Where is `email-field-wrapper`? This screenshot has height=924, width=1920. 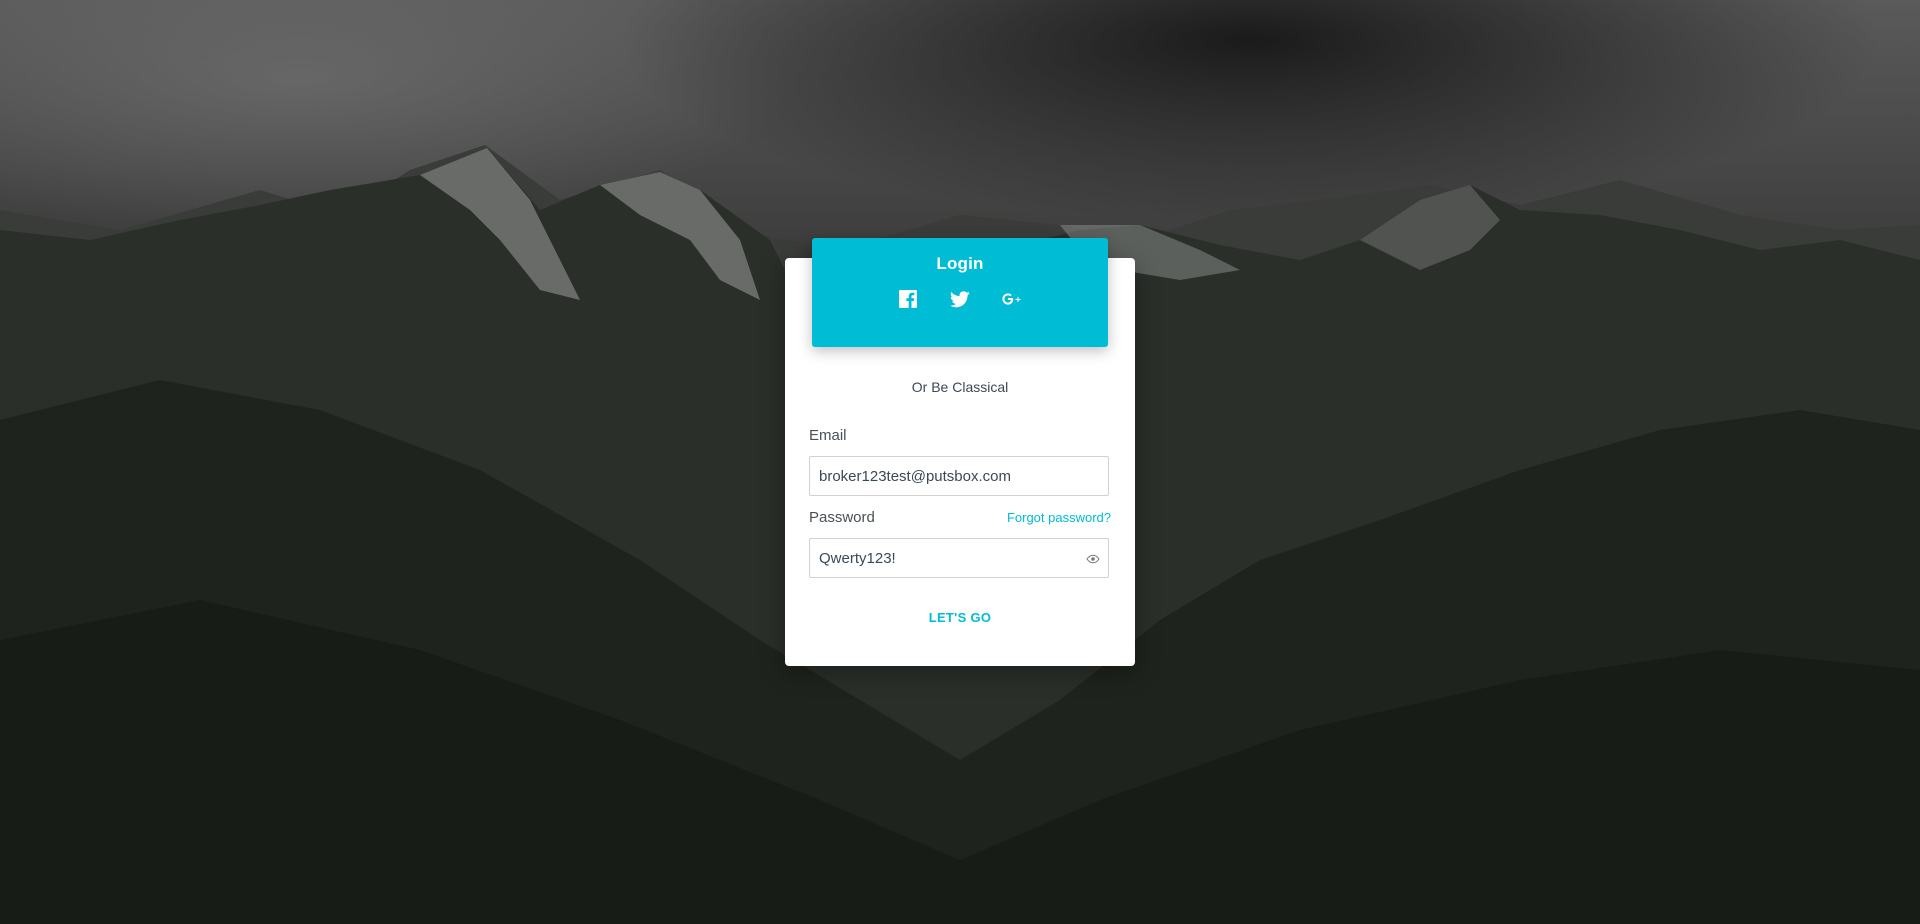
email-field-wrapper is located at coordinates (959, 476).